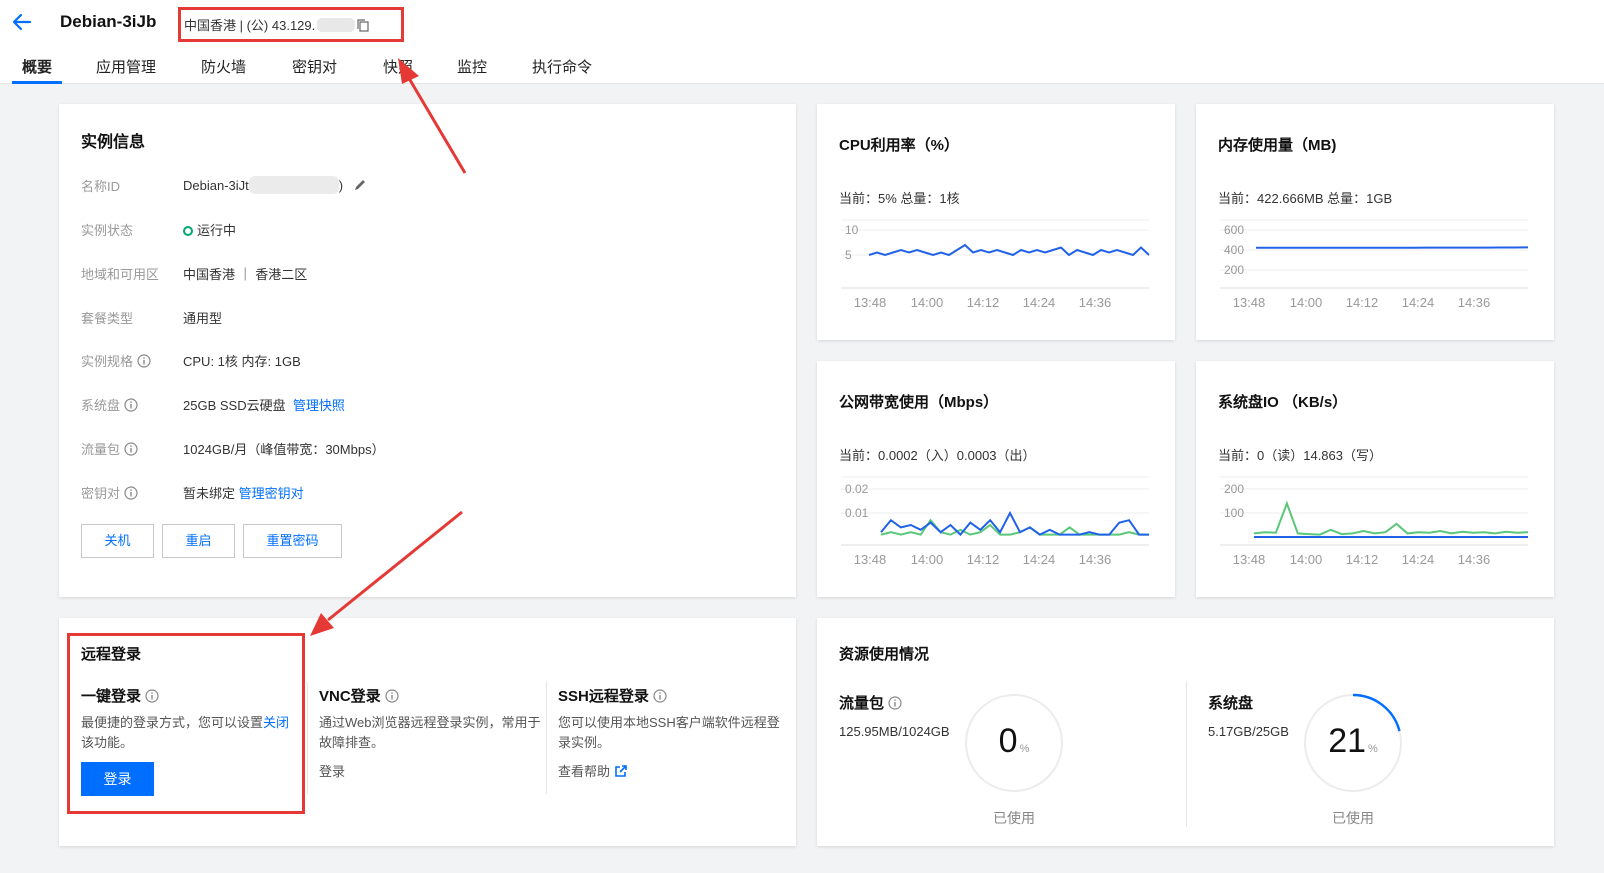  Describe the element at coordinates (172, 722) in the screenshot. I see `one-click-desc-text: 最便捷的登录方式，您可以设置` at that location.